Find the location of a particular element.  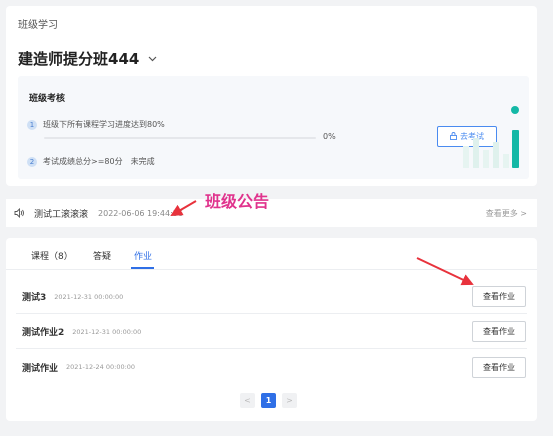

requirement-text: 班级下所有课程学习进度达到80% is located at coordinates (104, 124).